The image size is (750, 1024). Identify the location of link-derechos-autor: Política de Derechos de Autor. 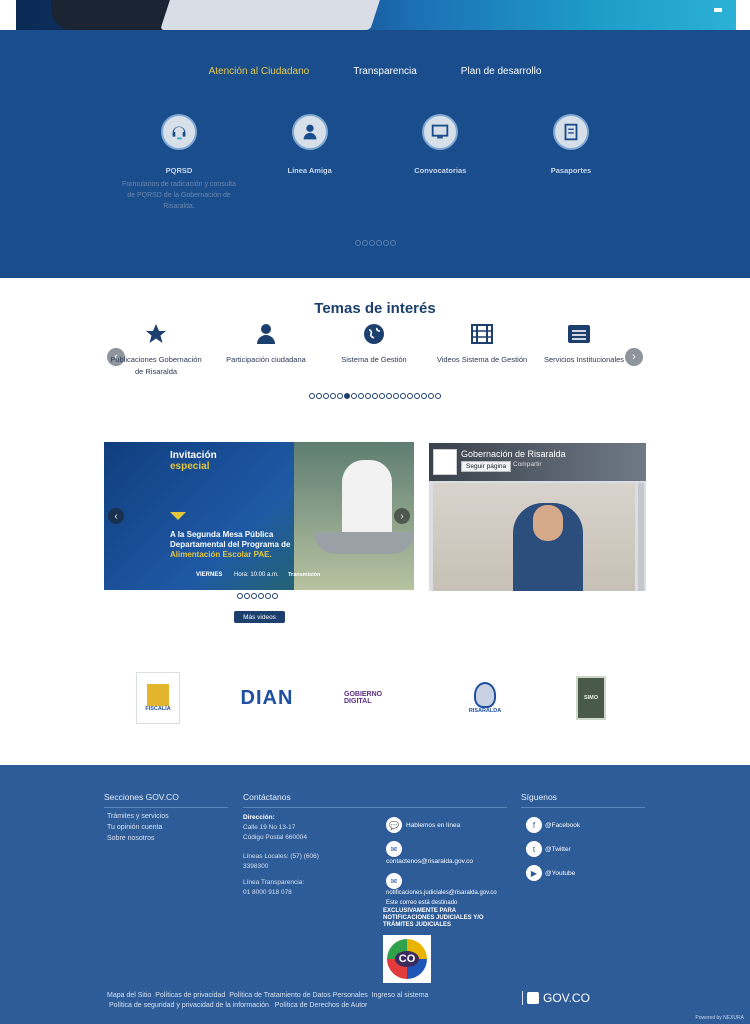
(321, 1005).